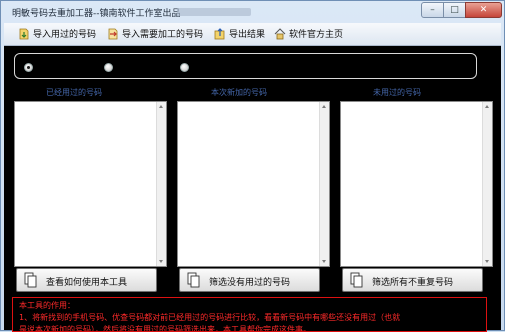  Describe the element at coordinates (113, 33) in the screenshot. I see `import-process-icon` at that location.